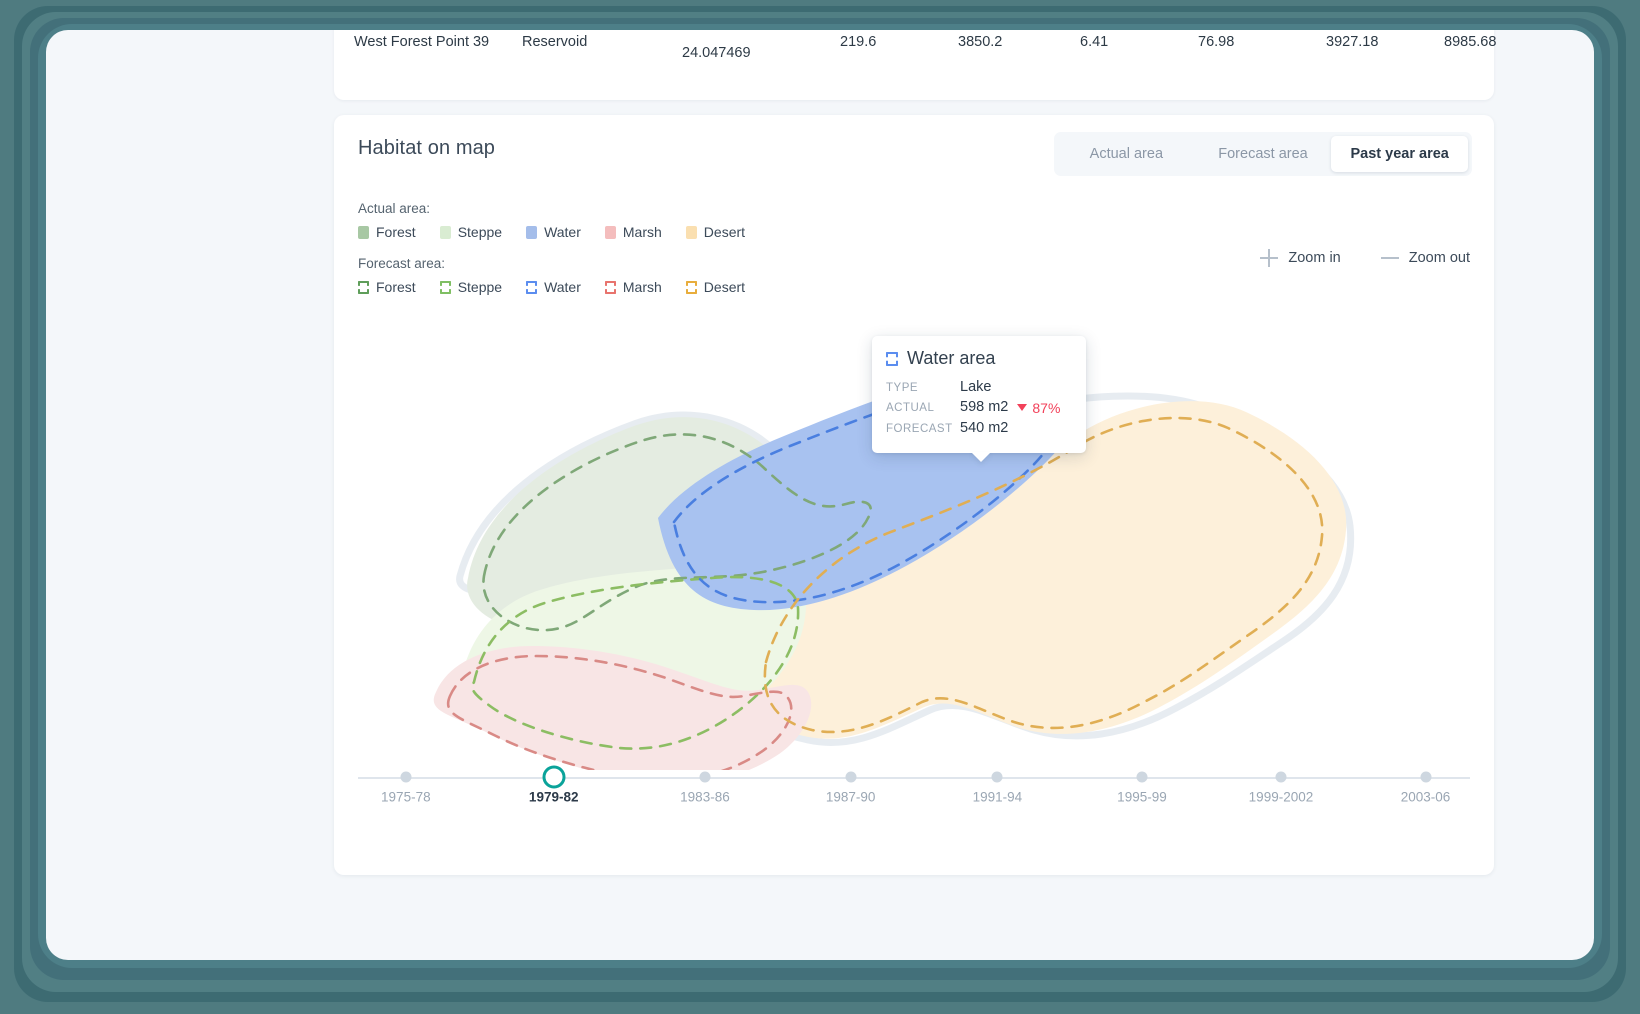 This screenshot has width=1640, height=1014. What do you see at coordinates (984, 427) in the screenshot?
I see `tooltip-value: 540 m2` at bounding box center [984, 427].